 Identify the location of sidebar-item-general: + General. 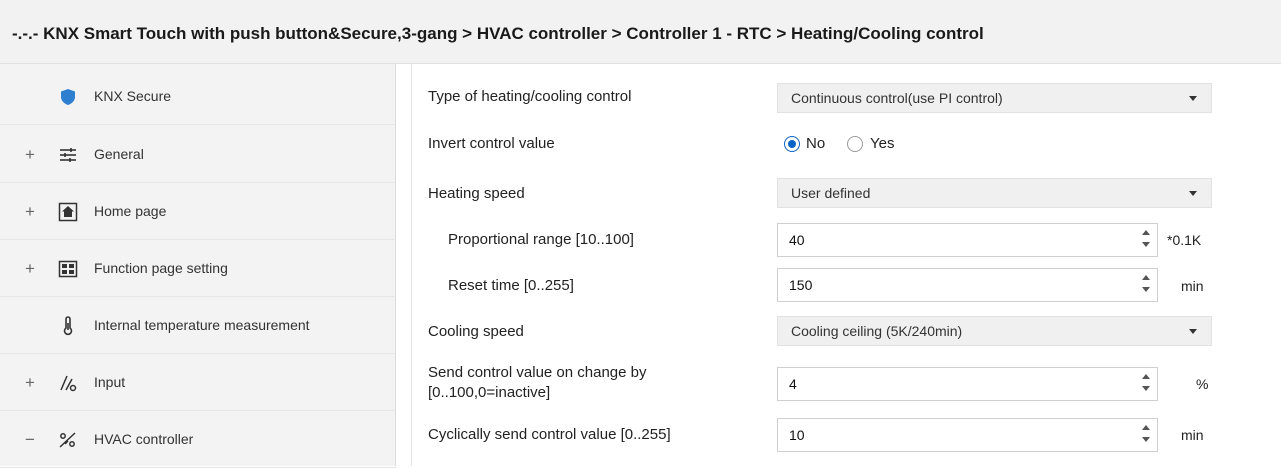
(198, 154).